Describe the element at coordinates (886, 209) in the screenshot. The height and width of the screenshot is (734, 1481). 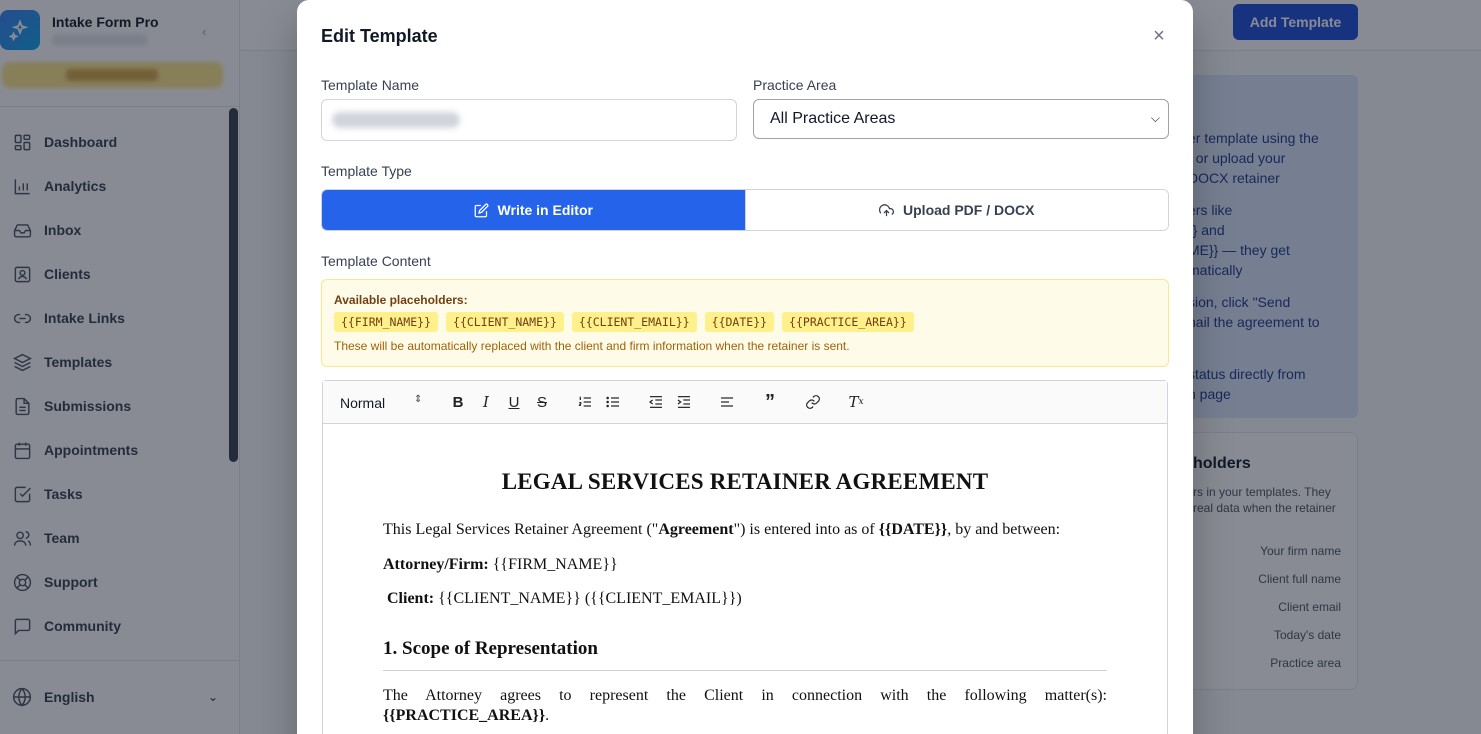
I see `cloud-upload-icon` at that location.